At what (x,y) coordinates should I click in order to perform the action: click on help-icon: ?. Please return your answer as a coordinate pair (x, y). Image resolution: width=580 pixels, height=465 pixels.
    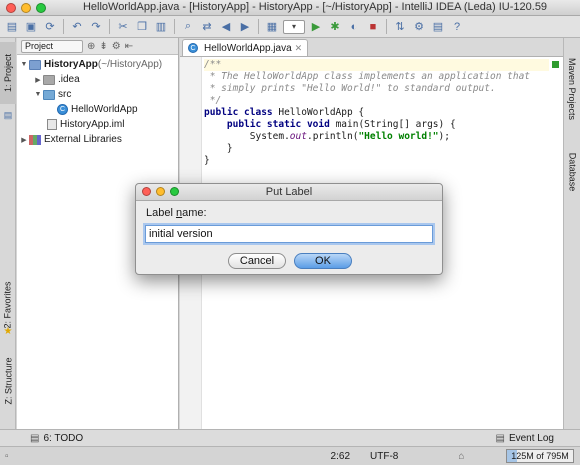
    Looking at the image, I should click on (457, 27).